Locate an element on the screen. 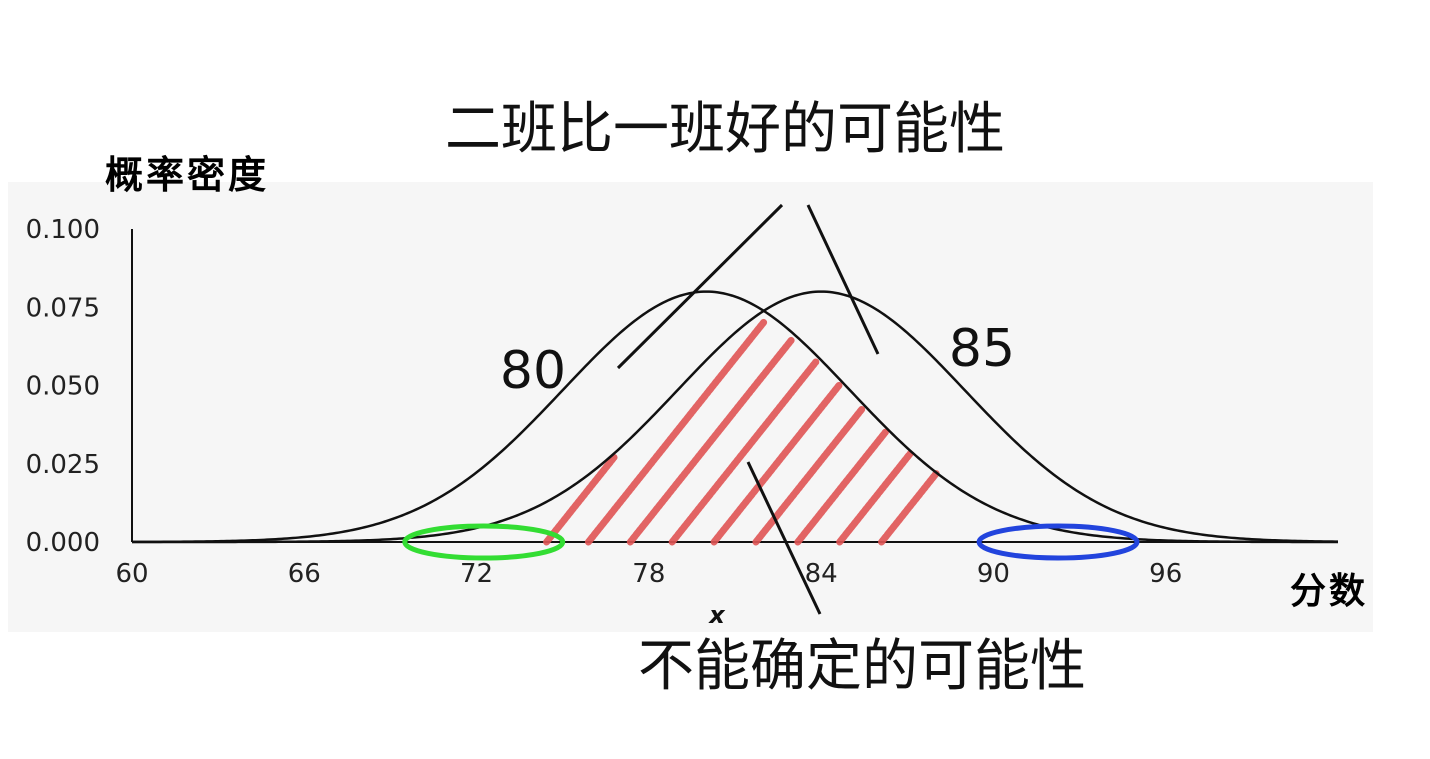 This screenshot has width=1430, height=759. x-axis-label: 分数 is located at coordinates (1329, 591).